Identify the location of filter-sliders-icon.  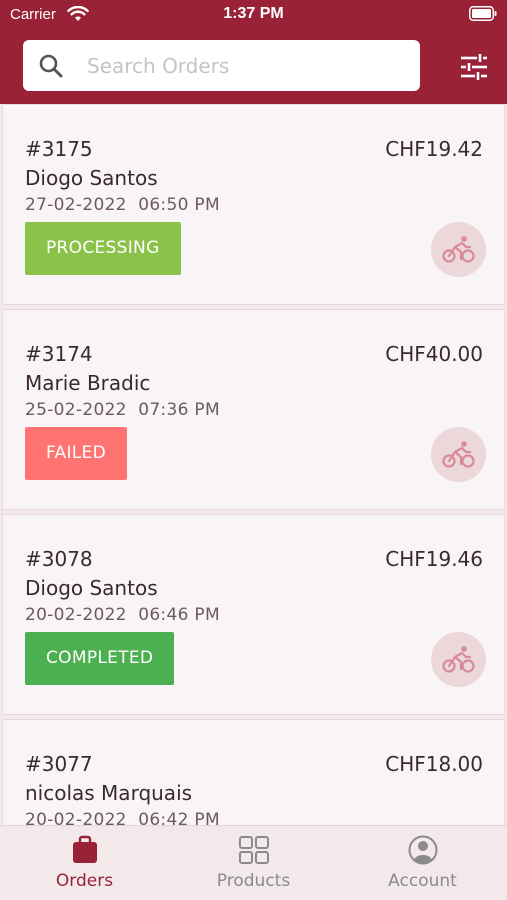
(474, 67).